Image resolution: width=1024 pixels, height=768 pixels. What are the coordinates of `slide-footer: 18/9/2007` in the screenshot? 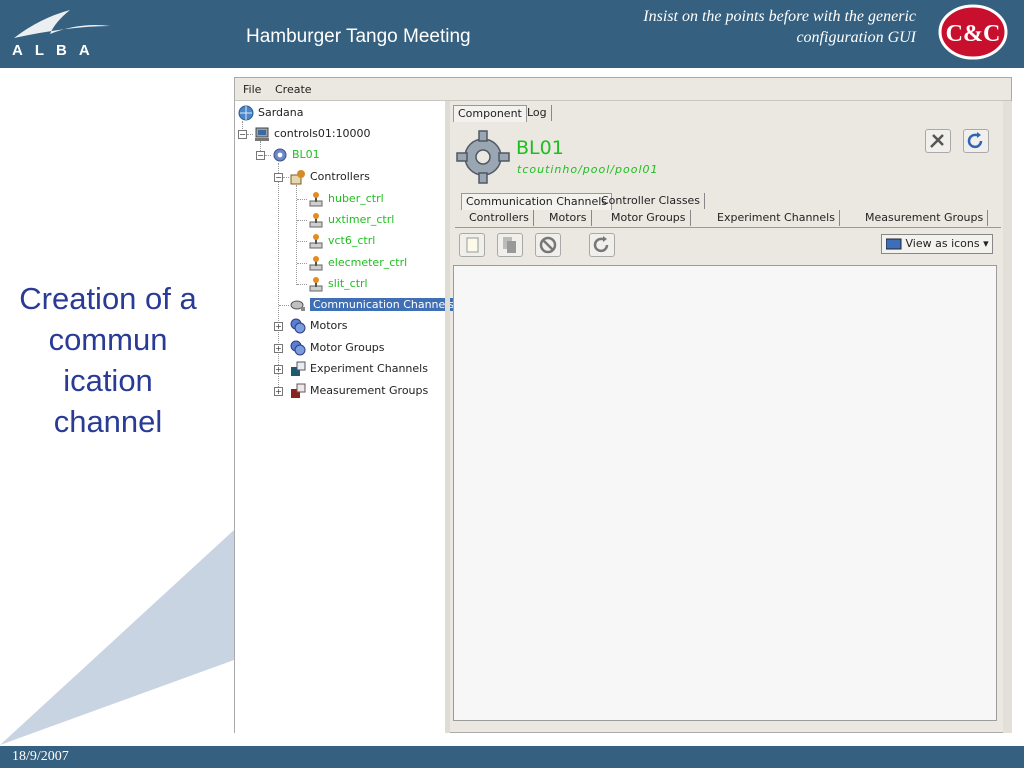 It's located at (512, 757).